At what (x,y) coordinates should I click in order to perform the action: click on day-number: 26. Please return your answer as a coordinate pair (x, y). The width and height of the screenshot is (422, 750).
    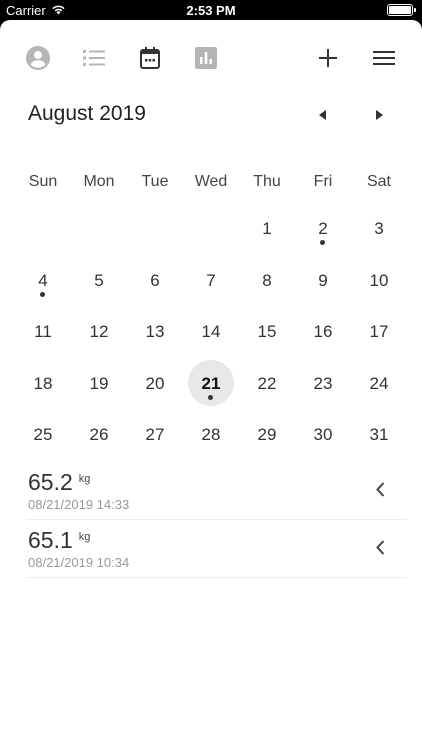
    Looking at the image, I should click on (99, 435).